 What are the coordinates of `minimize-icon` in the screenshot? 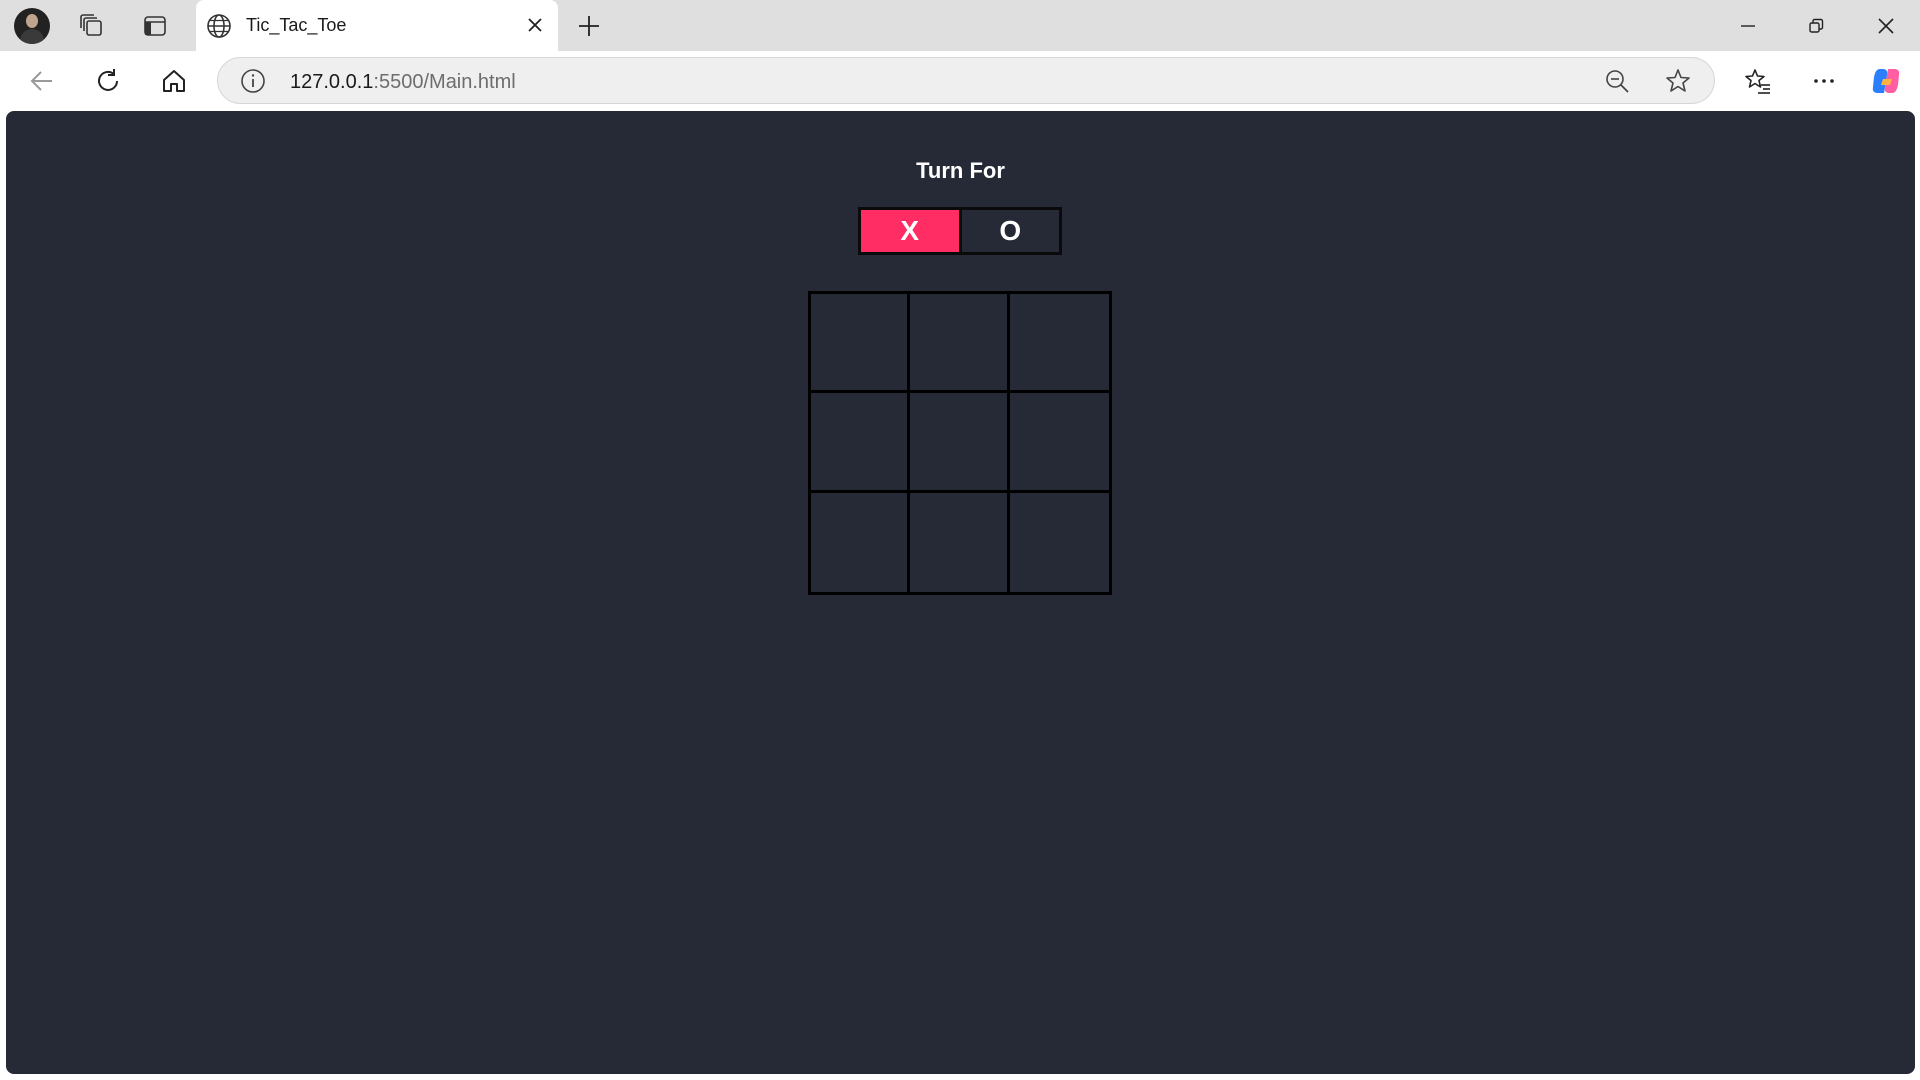 It's located at (1748, 25).